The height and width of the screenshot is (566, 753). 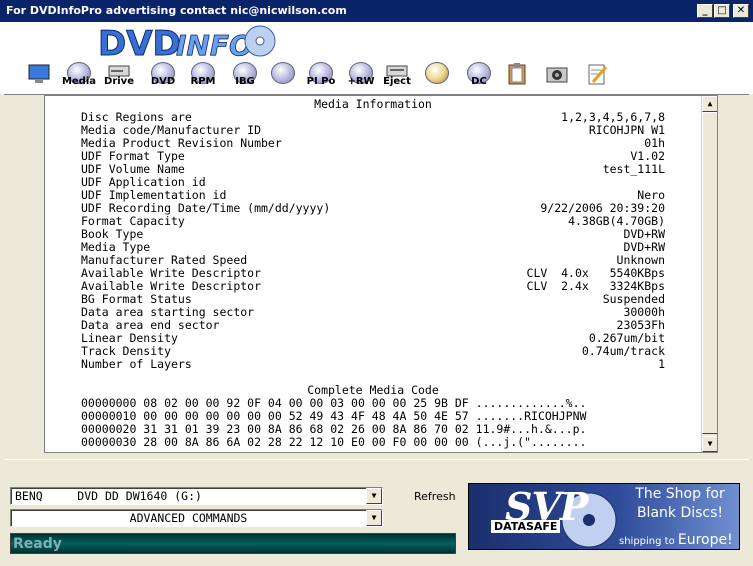 What do you see at coordinates (116, 247) in the screenshot?
I see `report-row-key: Media Type` at bounding box center [116, 247].